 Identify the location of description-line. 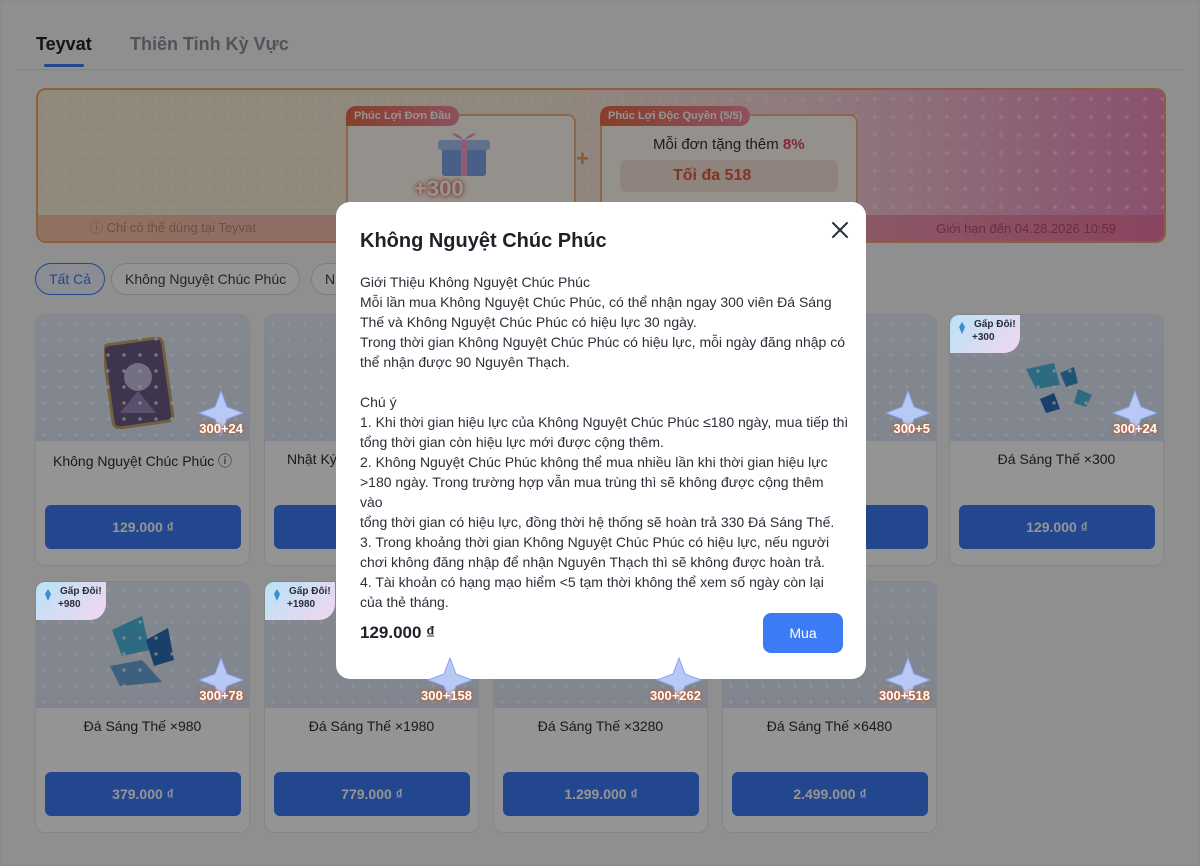
(605, 382).